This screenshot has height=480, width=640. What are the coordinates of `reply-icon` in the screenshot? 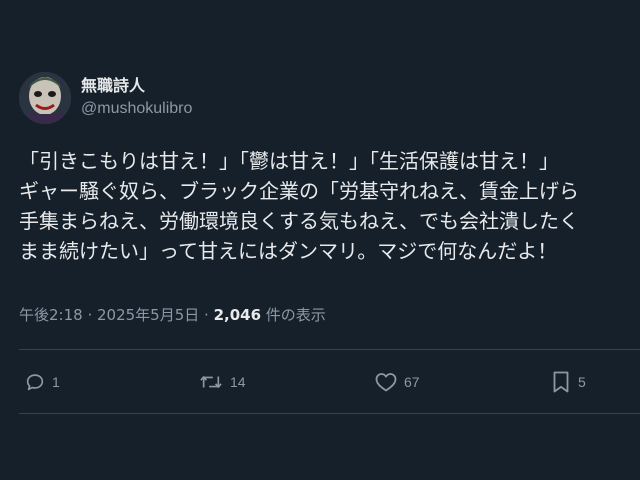 It's located at (35, 382).